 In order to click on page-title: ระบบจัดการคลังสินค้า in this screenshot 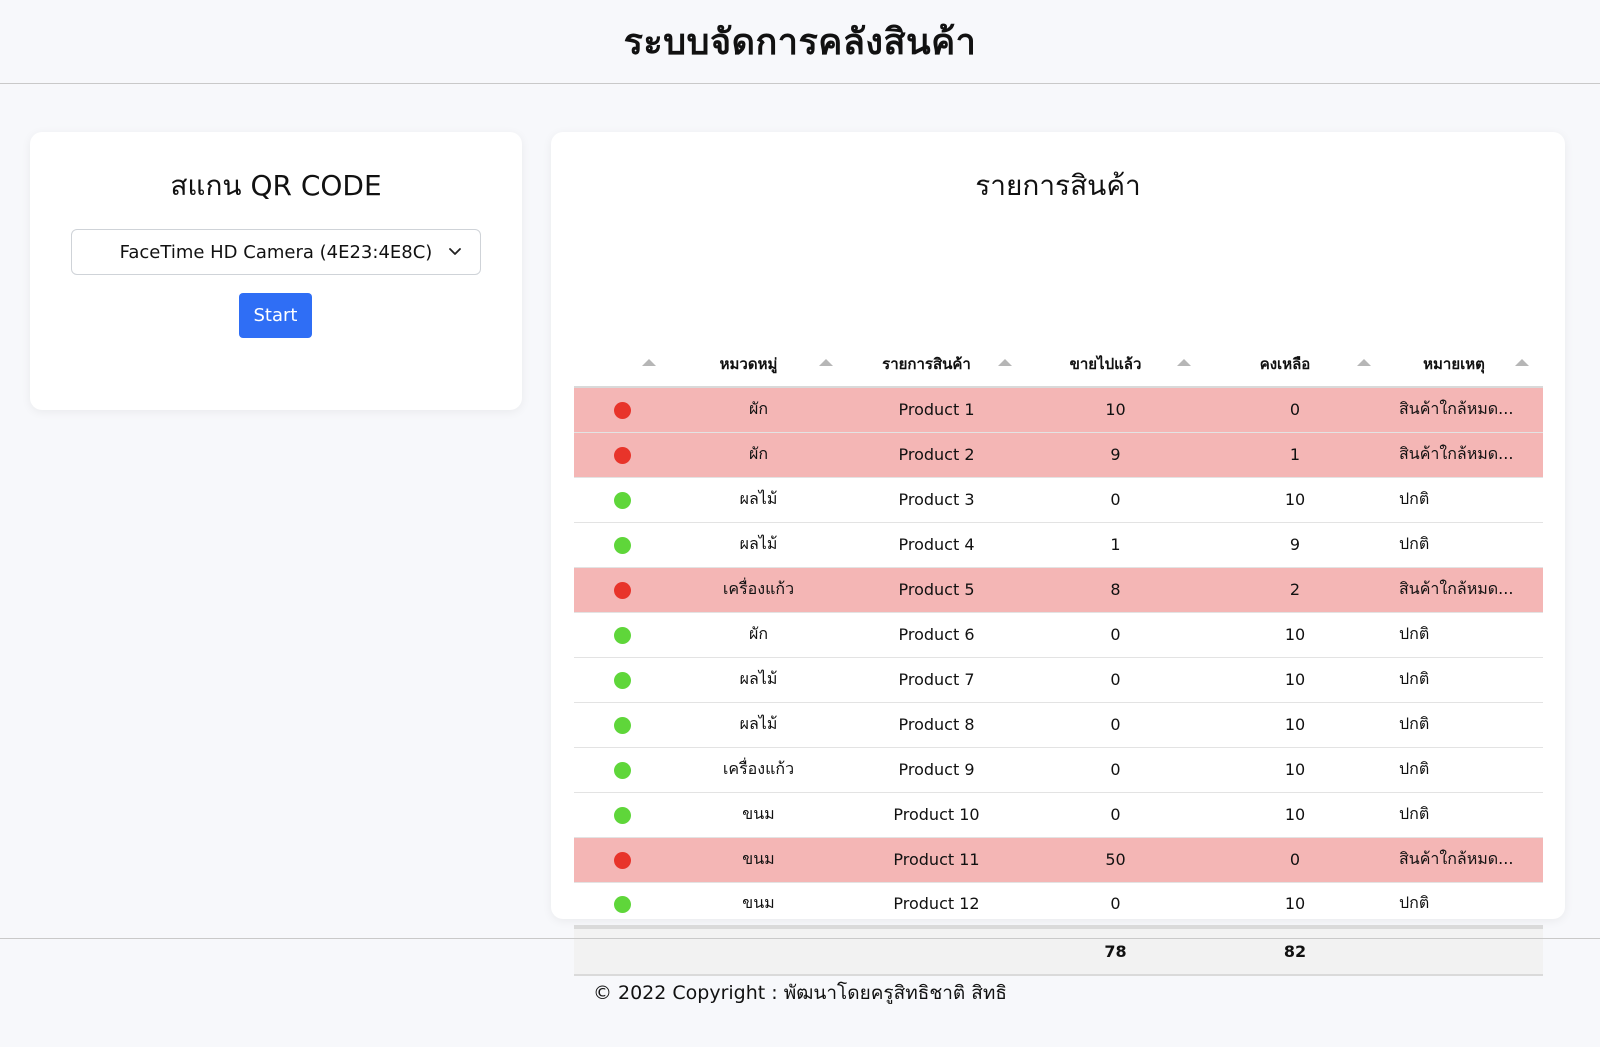, I will do `click(800, 42)`.